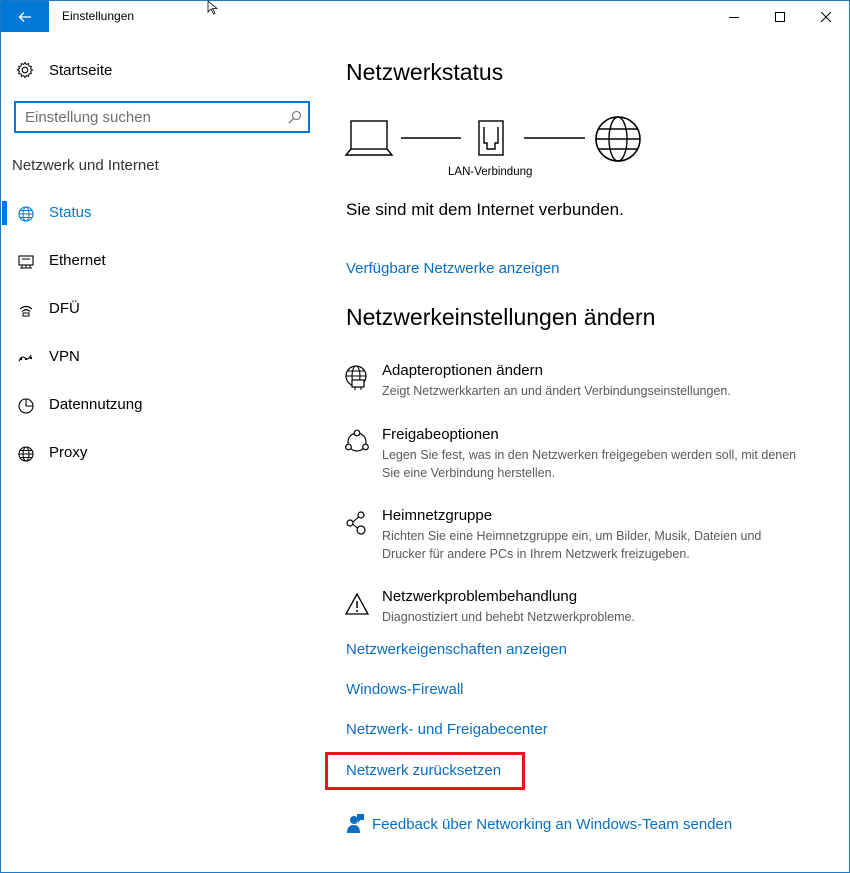  I want to click on globe-internet-icon, so click(618, 139).